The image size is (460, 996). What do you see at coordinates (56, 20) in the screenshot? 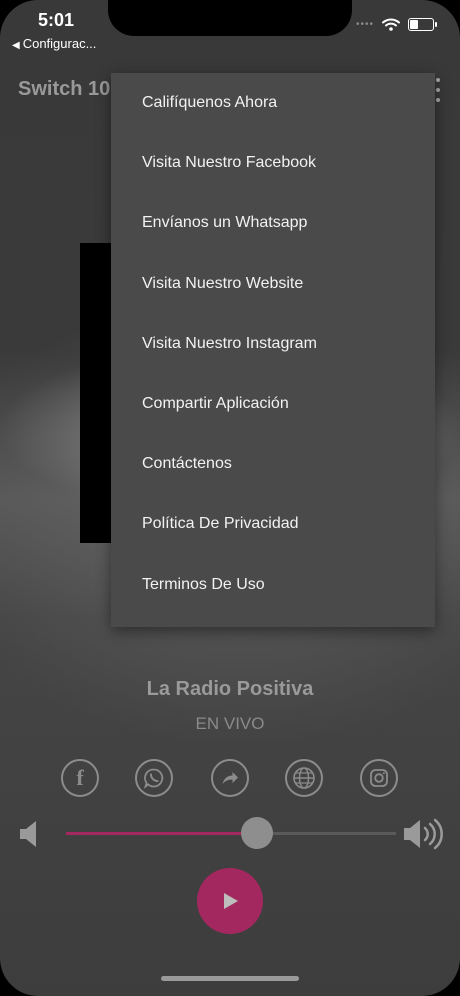
I see `status-time: 5:01` at bounding box center [56, 20].